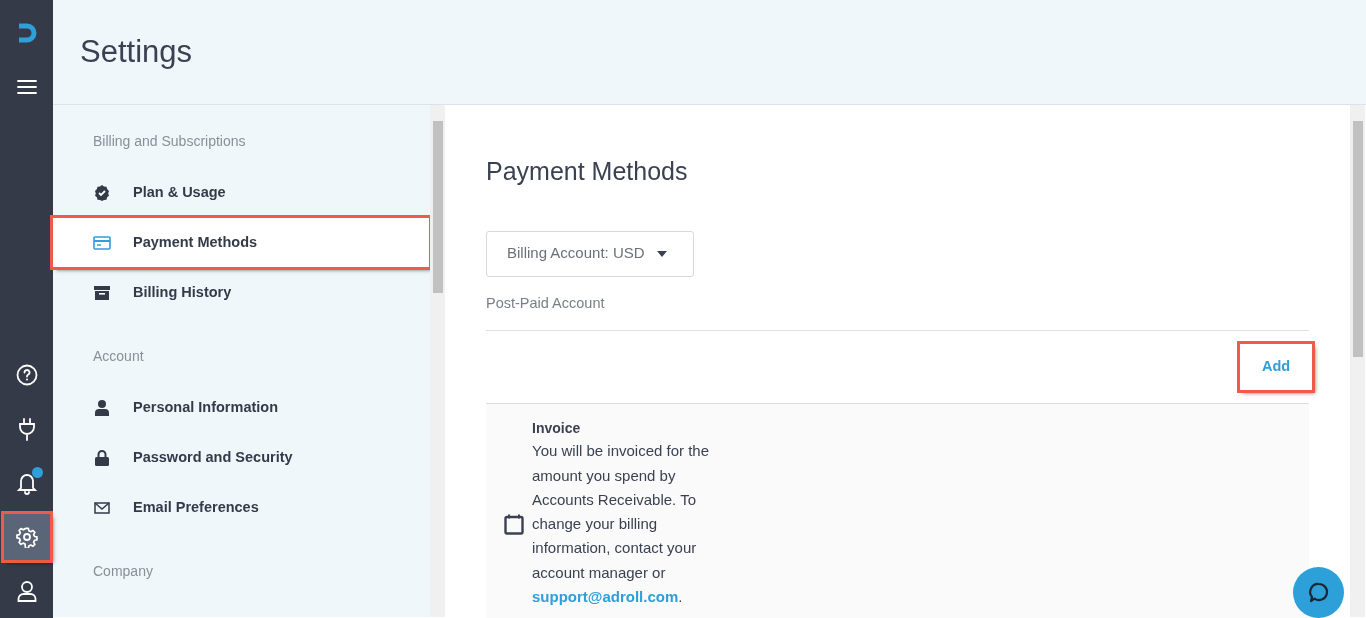 The image size is (1366, 618). Describe the element at coordinates (169, 141) in the screenshot. I see `section-heading: Billing and Subscriptions` at that location.